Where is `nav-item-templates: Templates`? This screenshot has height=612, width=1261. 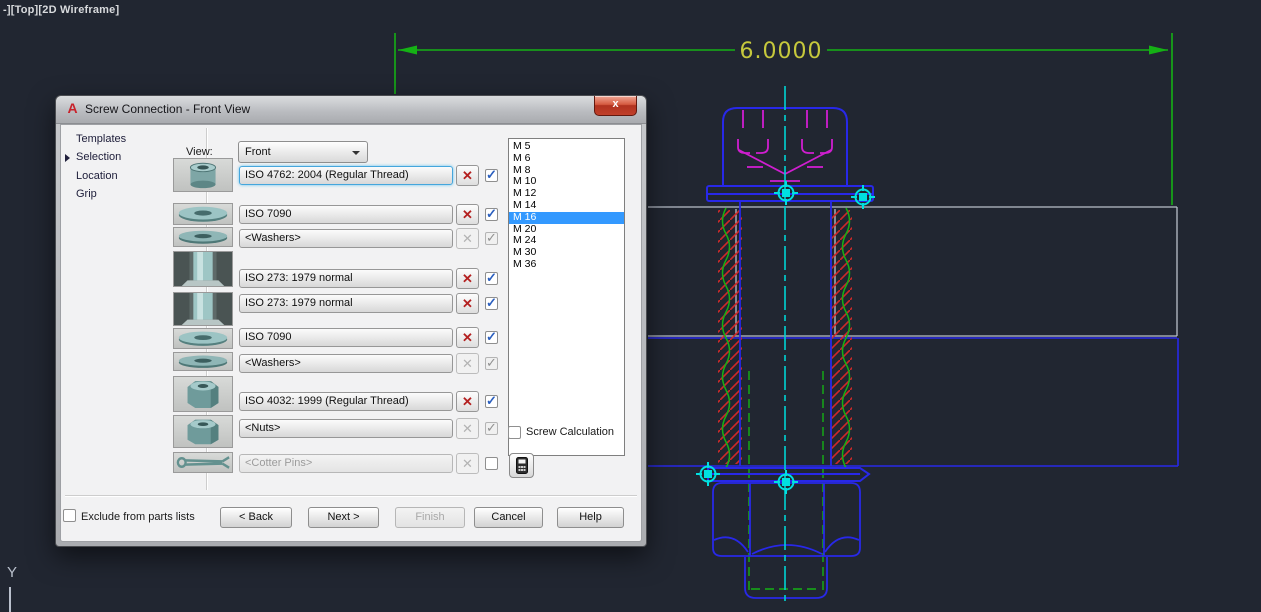 nav-item-templates: Templates is located at coordinates (101, 139).